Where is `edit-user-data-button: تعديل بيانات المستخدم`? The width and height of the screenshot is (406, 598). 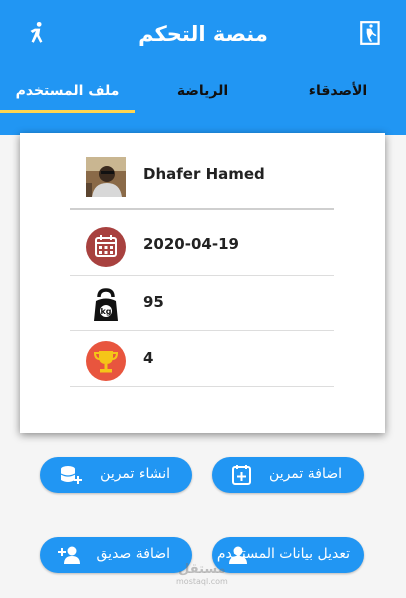 edit-user-data-button: تعديل بيانات المستخدم is located at coordinates (288, 555).